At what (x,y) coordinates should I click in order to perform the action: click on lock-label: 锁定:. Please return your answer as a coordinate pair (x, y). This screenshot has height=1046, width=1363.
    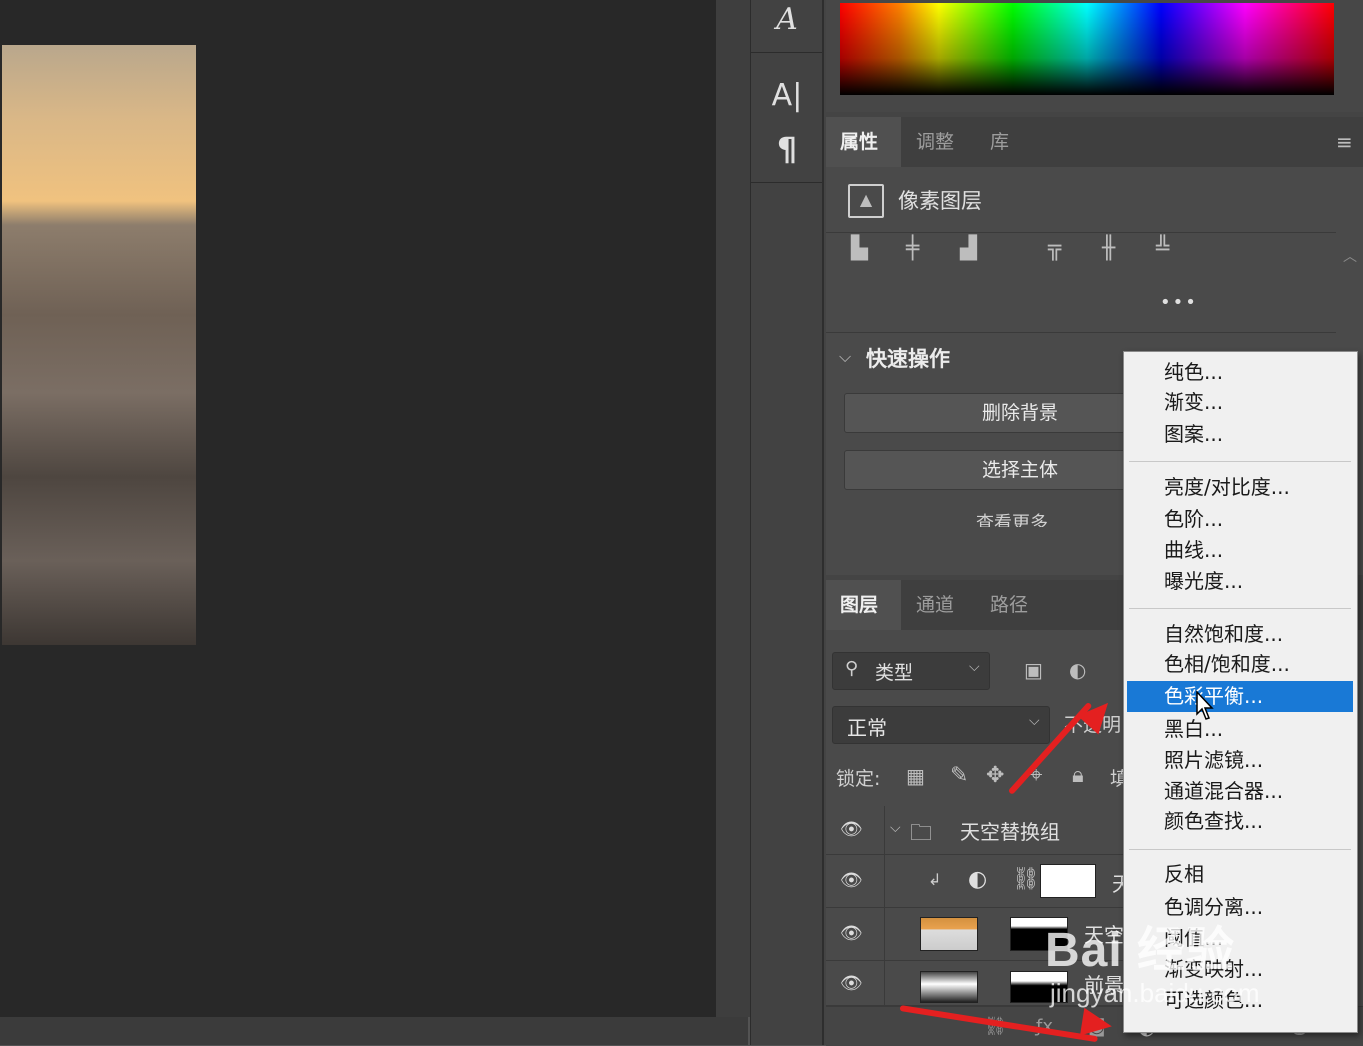
    Looking at the image, I should click on (858, 779).